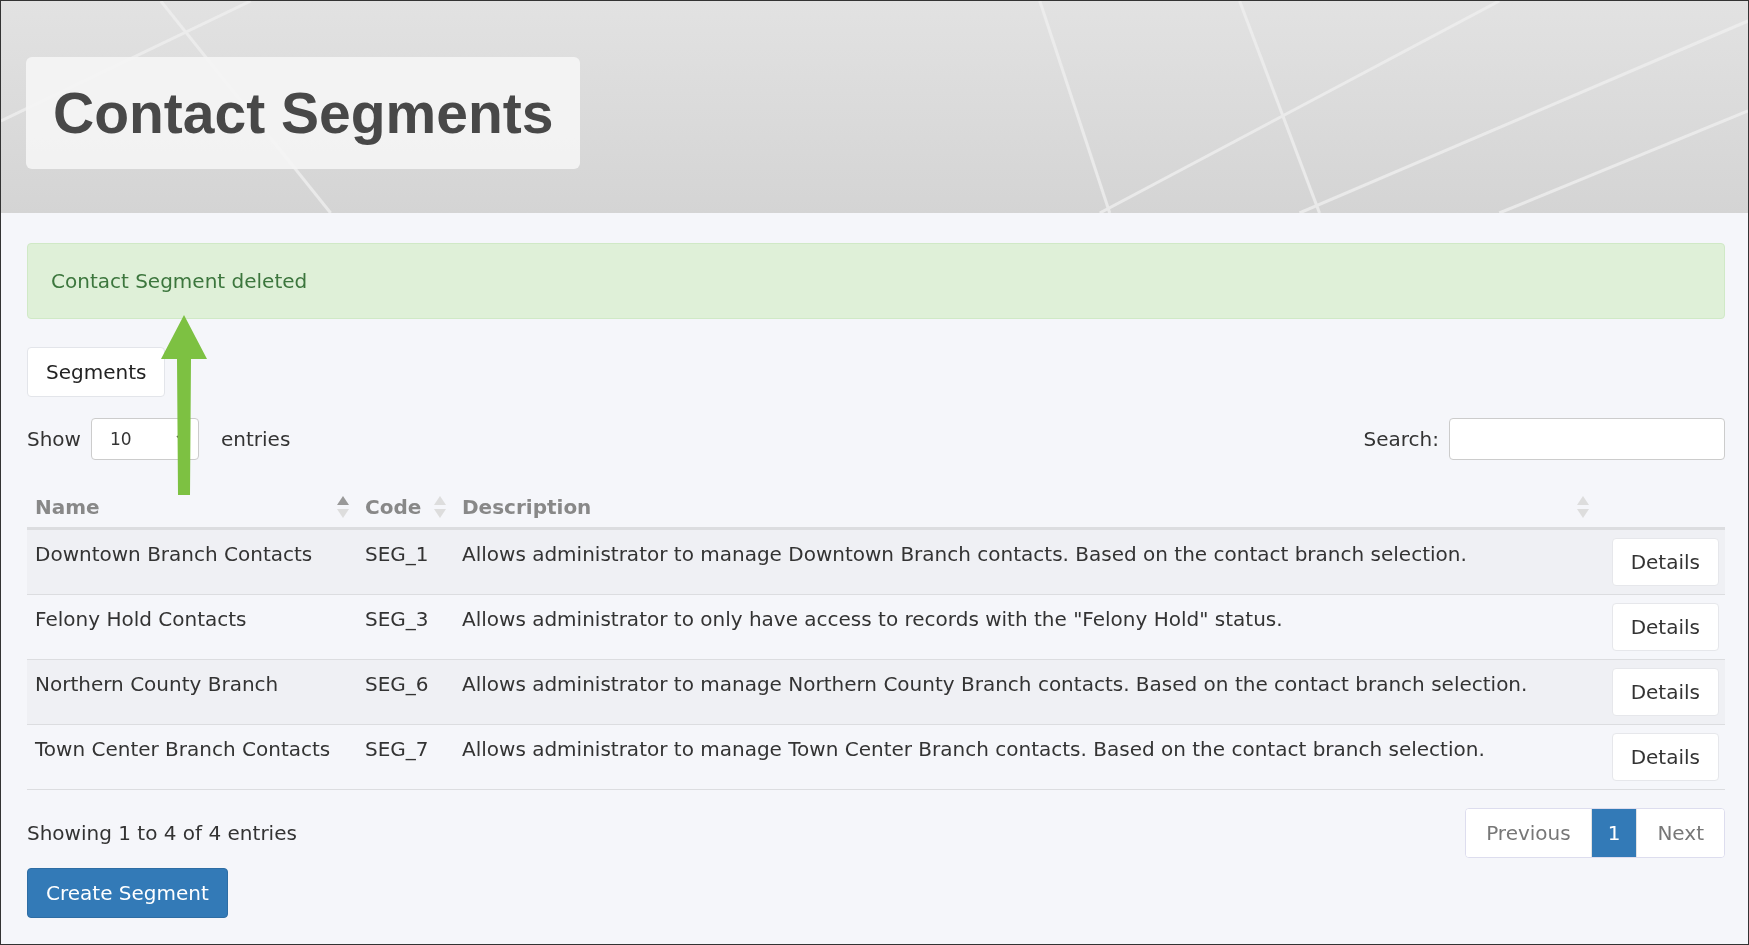 The width and height of the screenshot is (1749, 945). Describe the element at coordinates (397, 684) in the screenshot. I see `table-cell-text: SEG_6` at that location.